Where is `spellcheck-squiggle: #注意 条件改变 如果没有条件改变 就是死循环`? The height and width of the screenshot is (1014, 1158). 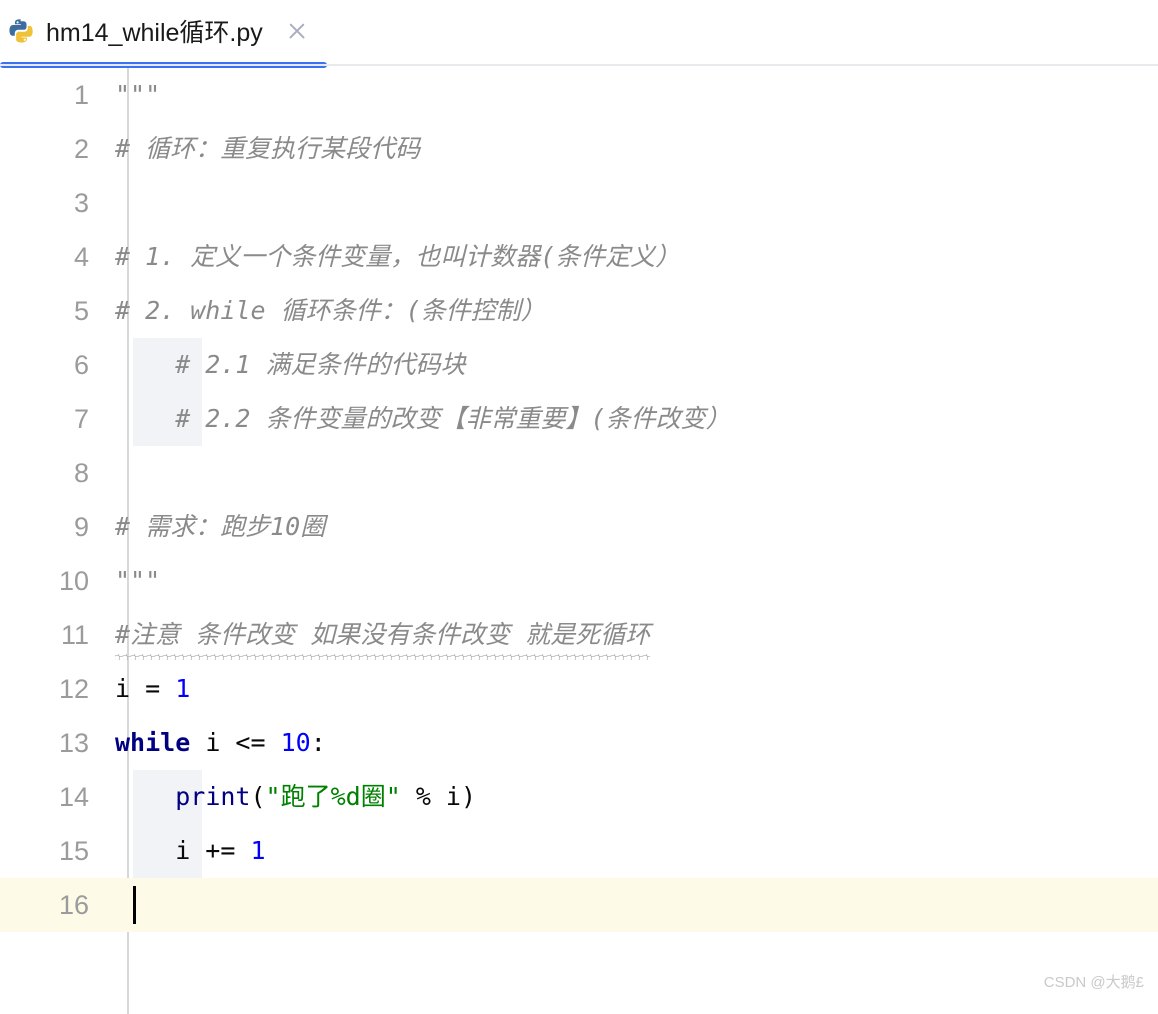 spellcheck-squiggle: #注意 条件改变 如果没有条件改变 就是死循环 is located at coordinates (383, 635).